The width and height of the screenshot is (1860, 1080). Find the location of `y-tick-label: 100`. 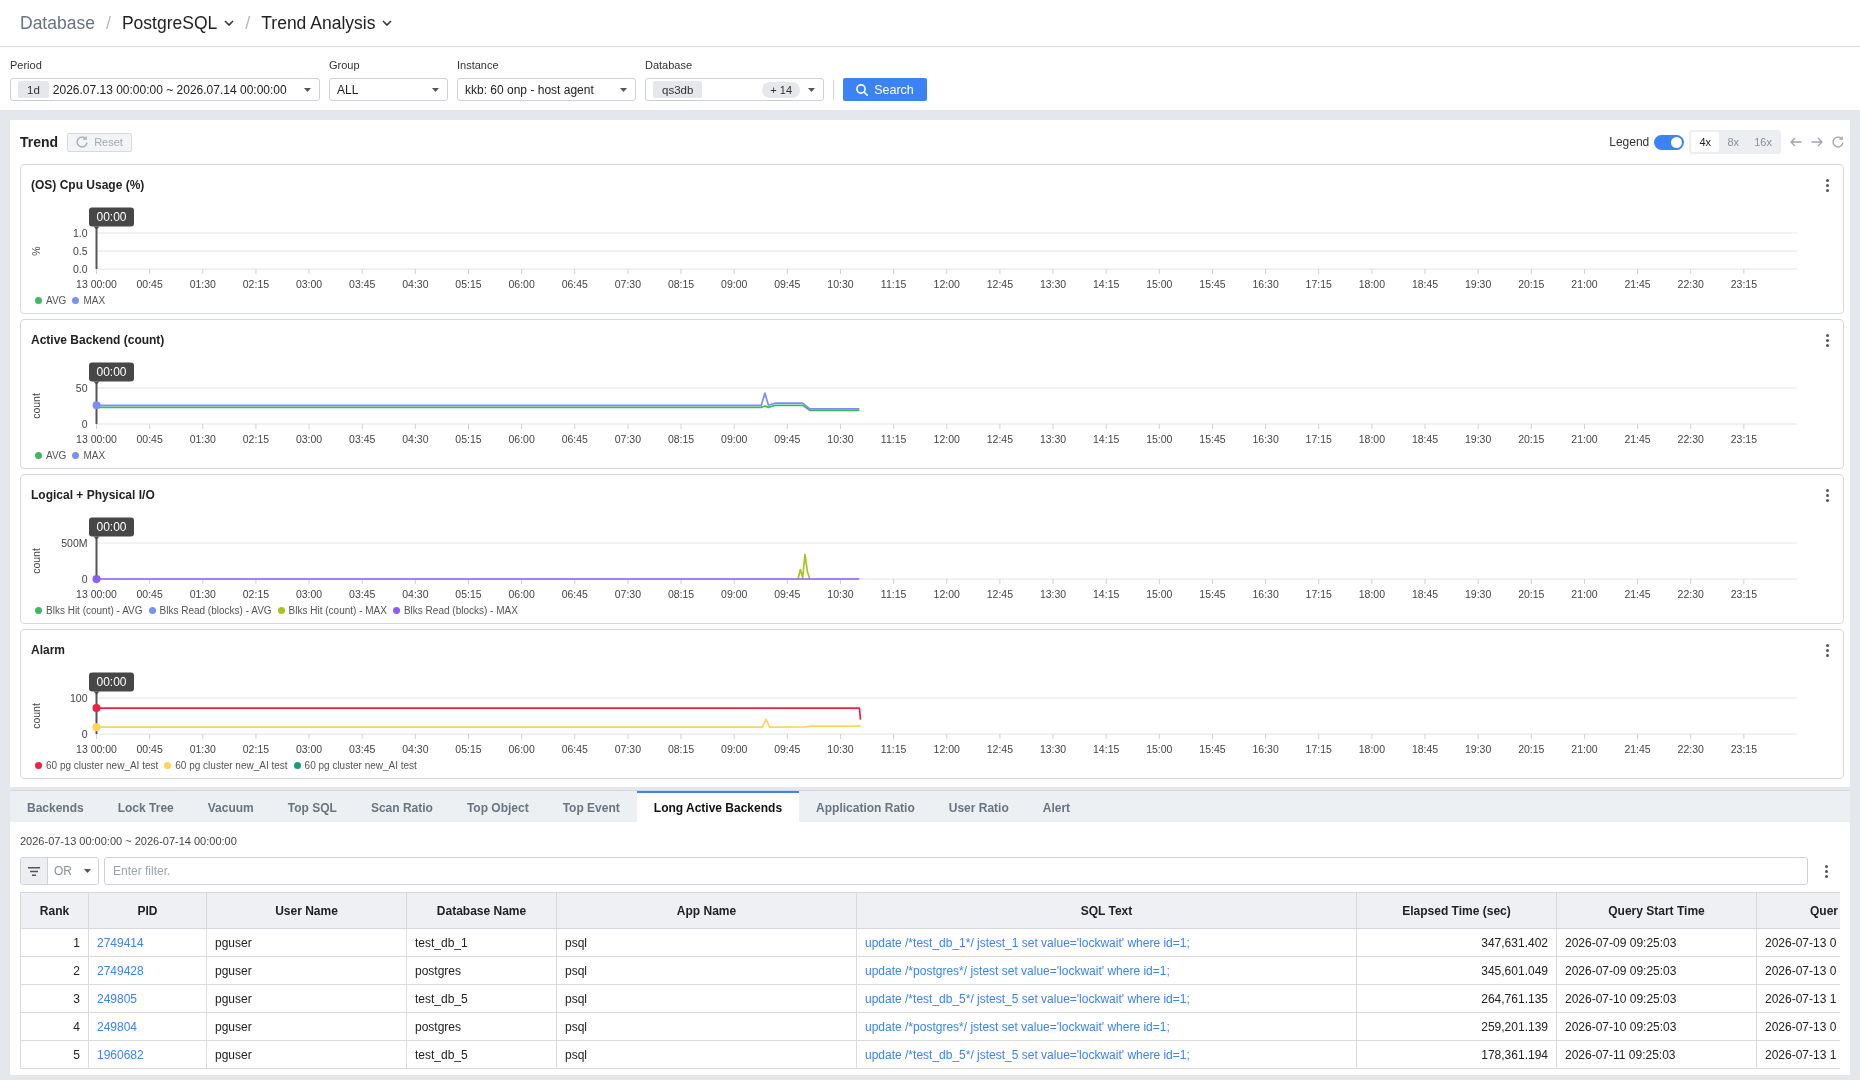

y-tick-label: 100 is located at coordinates (78, 698).